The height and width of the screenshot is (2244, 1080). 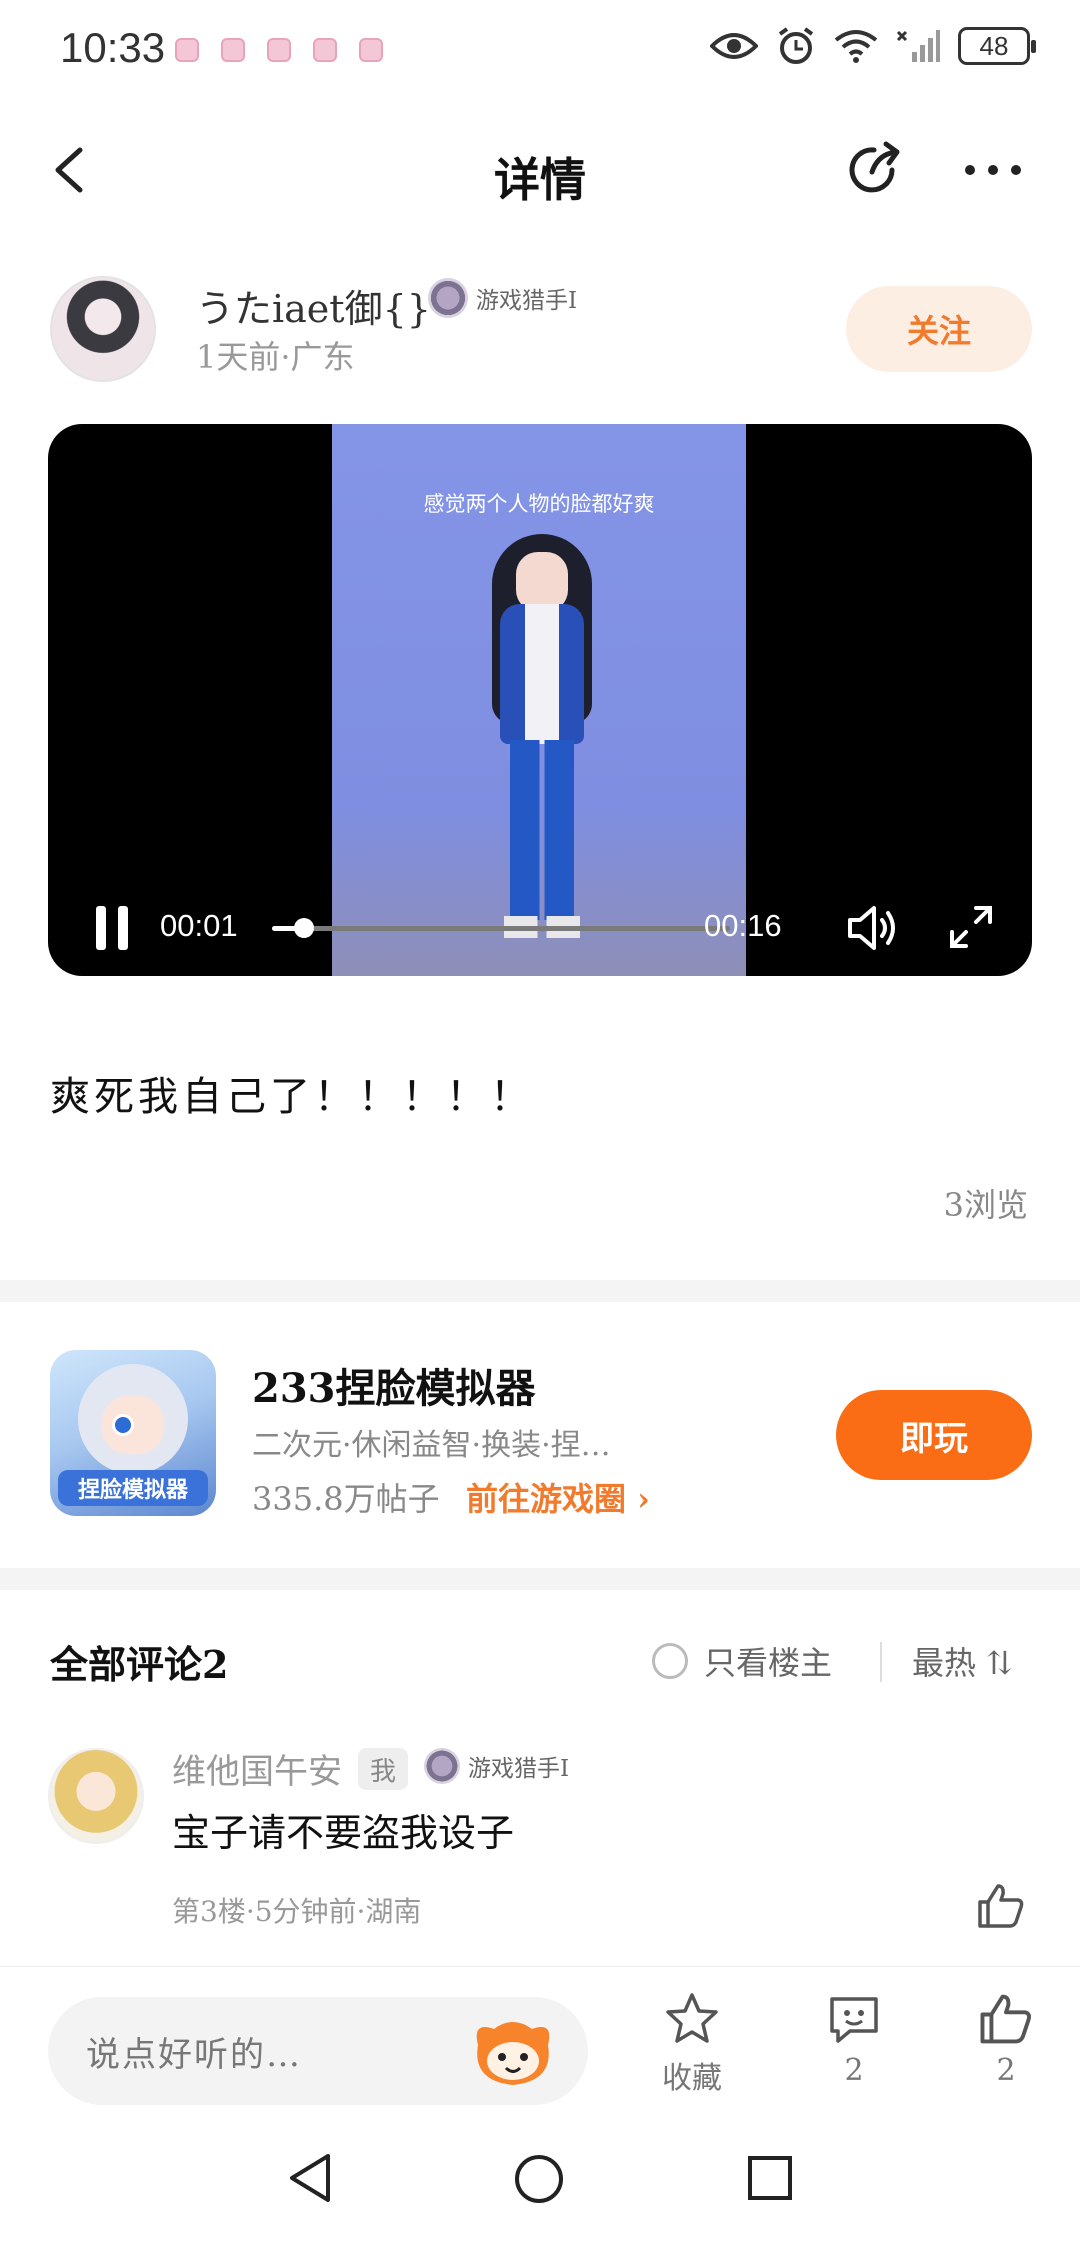 What do you see at coordinates (872, 928) in the screenshot?
I see `volume-icon` at bounding box center [872, 928].